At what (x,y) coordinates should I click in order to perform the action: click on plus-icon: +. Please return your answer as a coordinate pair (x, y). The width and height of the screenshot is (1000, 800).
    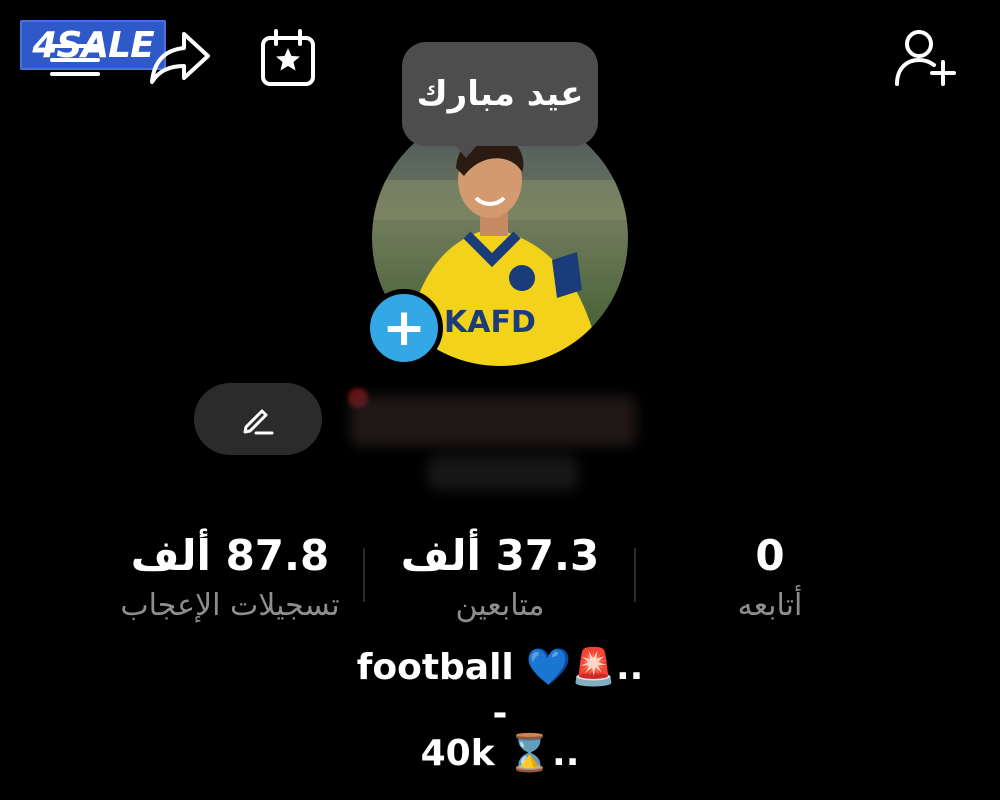
    Looking at the image, I should click on (404, 328).